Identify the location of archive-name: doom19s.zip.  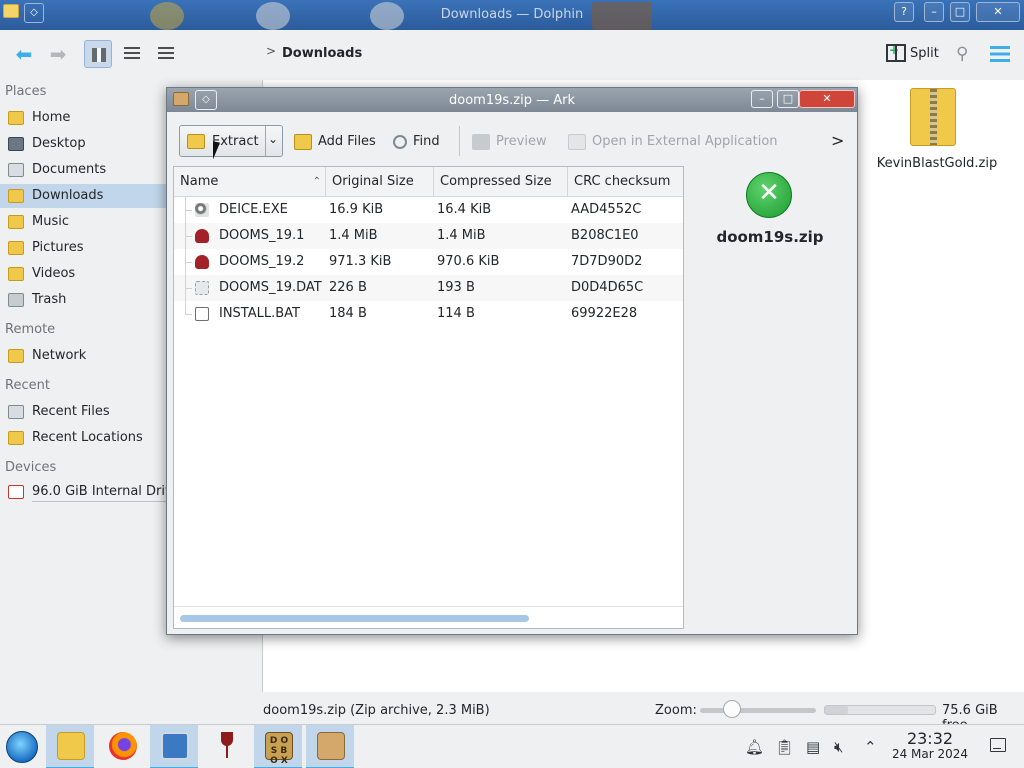
(770, 237).